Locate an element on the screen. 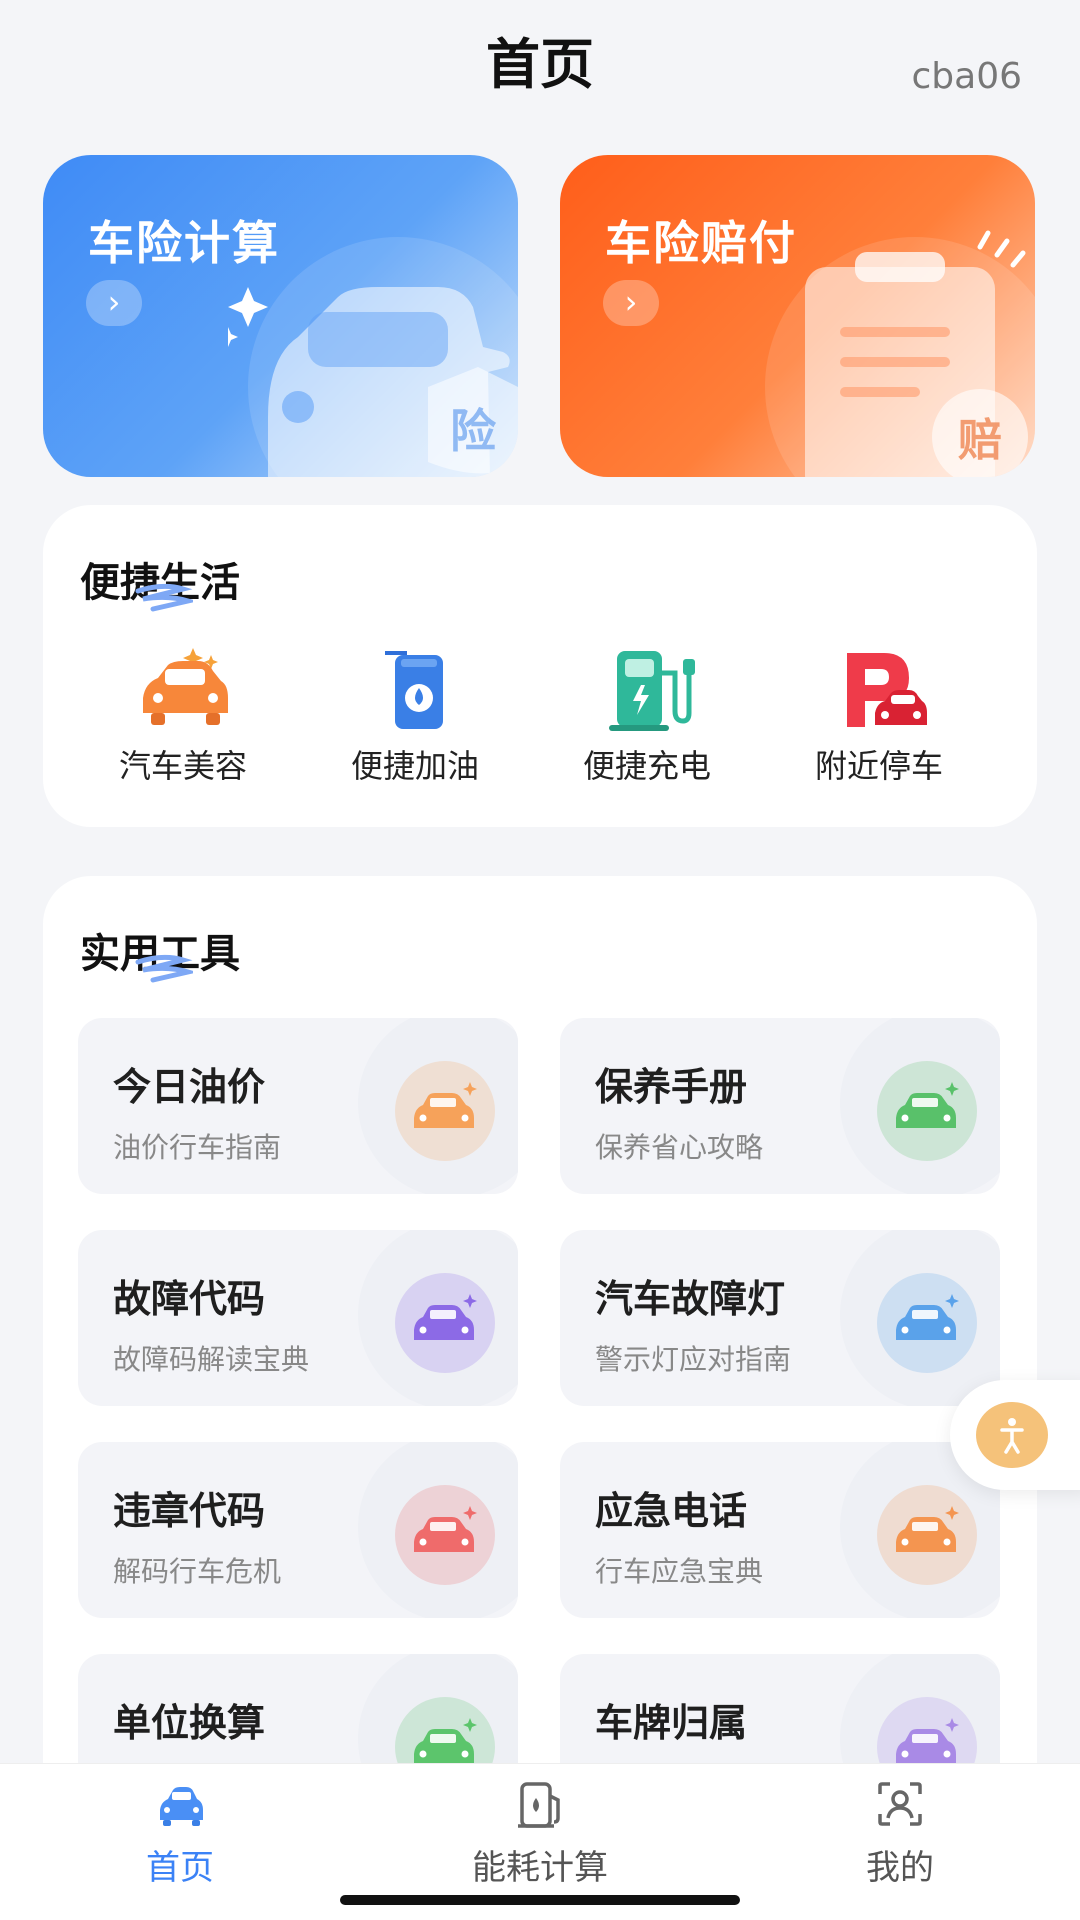  tool-subtitle: 解码行车危机 is located at coordinates (197, 1571).